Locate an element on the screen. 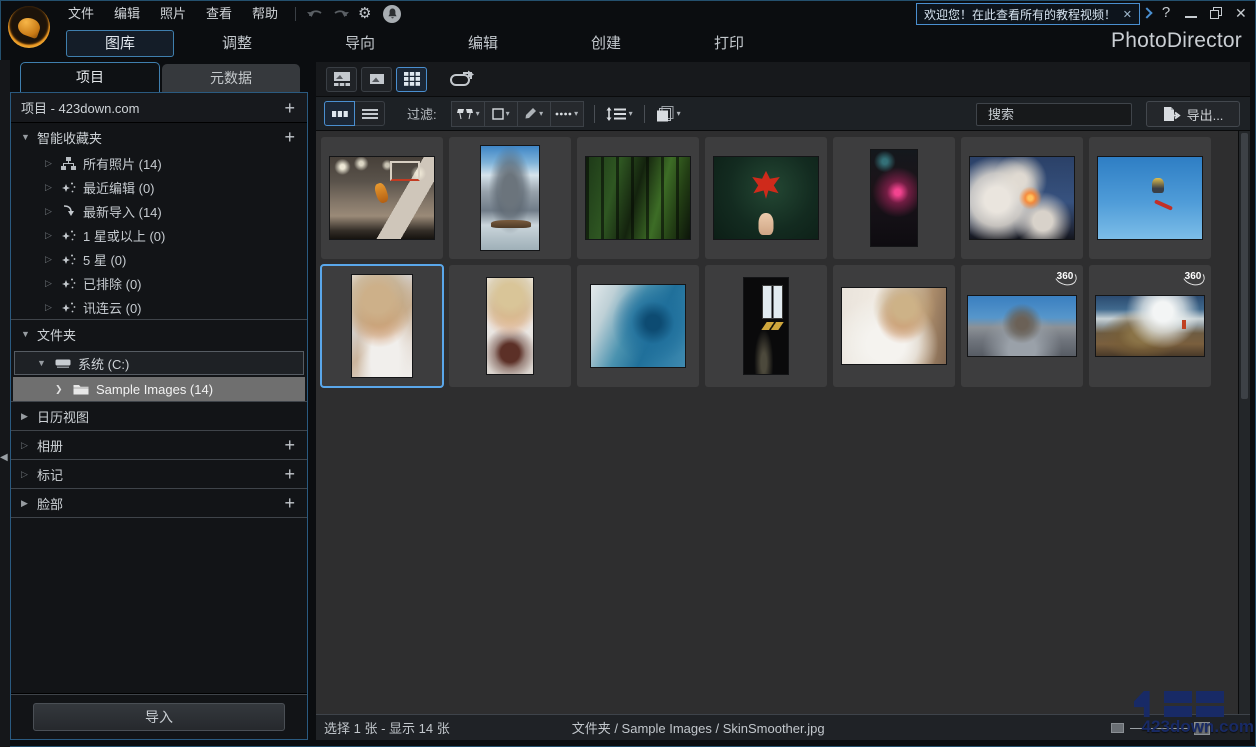  tab-create: 创建 is located at coordinates (606, 44).